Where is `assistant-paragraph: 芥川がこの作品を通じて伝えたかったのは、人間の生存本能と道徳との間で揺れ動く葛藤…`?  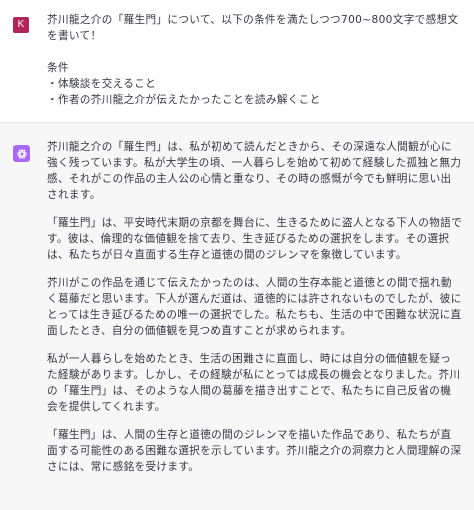
assistant-paragraph: 芥川がこの作品を通じて伝えたかったのは、人間の生存本能と道徳との間で揺れ動く葛藤… is located at coordinates (254, 307).